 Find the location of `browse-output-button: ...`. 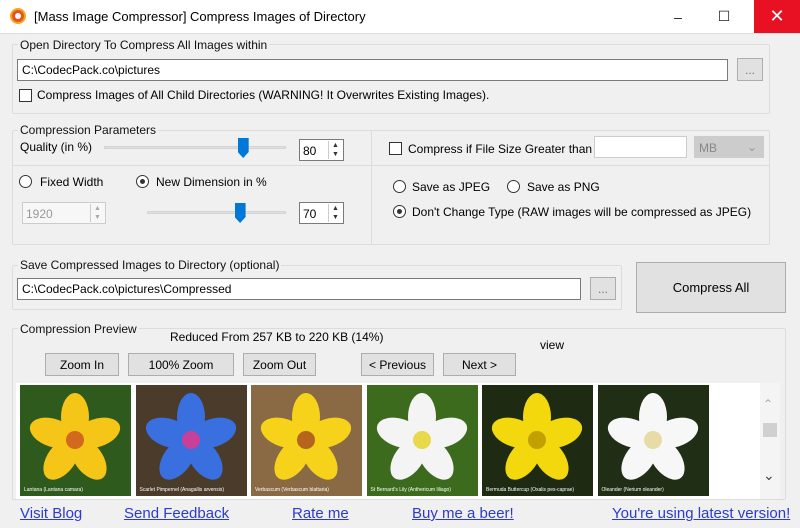

browse-output-button: ... is located at coordinates (603, 288).